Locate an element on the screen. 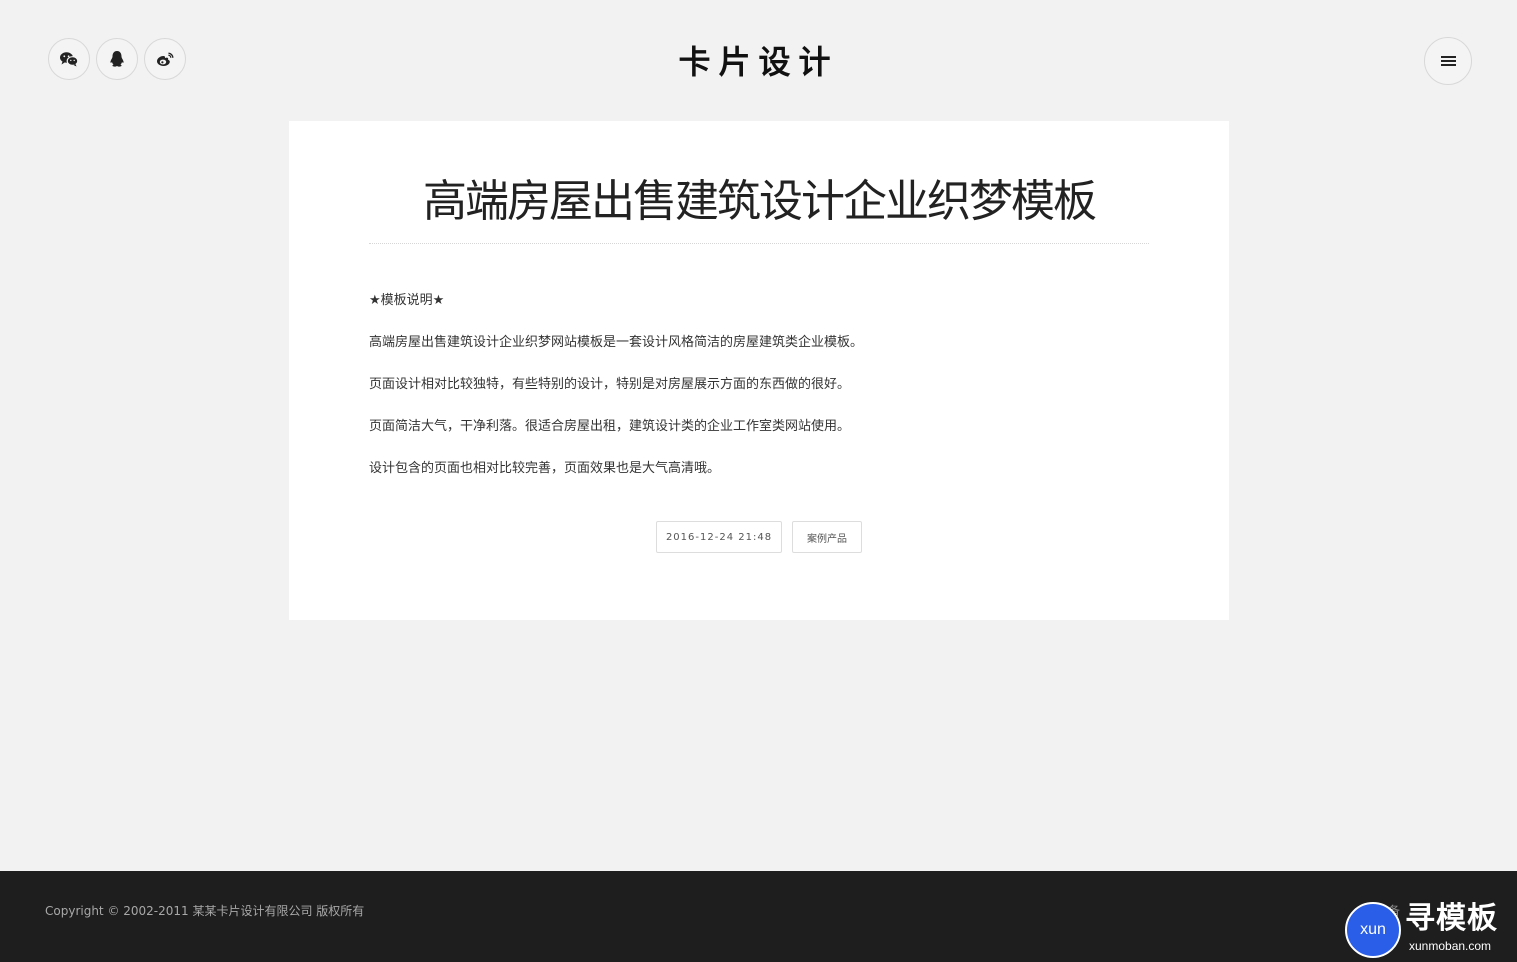 The width and height of the screenshot is (1517, 962). category-tag: 案例产品 is located at coordinates (827, 537).